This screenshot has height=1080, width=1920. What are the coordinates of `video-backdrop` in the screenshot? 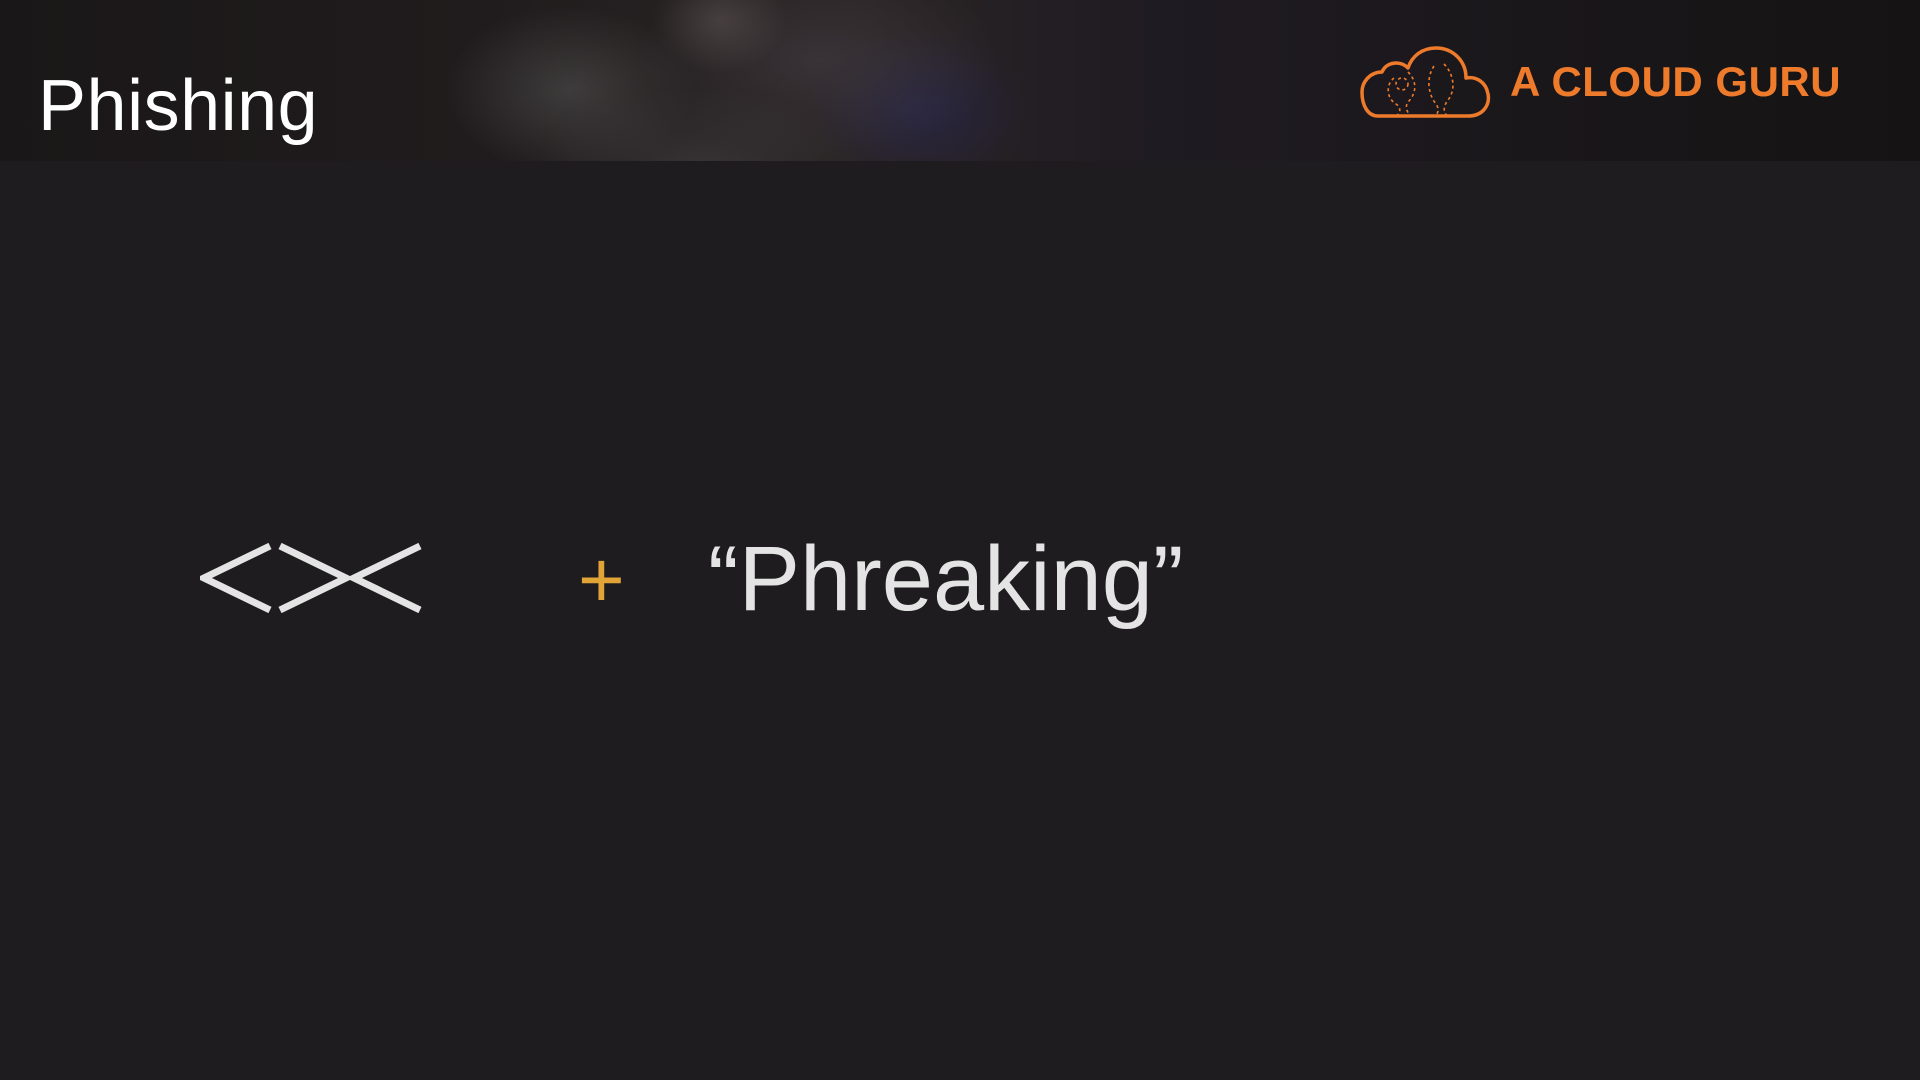 It's located at (740, 80).